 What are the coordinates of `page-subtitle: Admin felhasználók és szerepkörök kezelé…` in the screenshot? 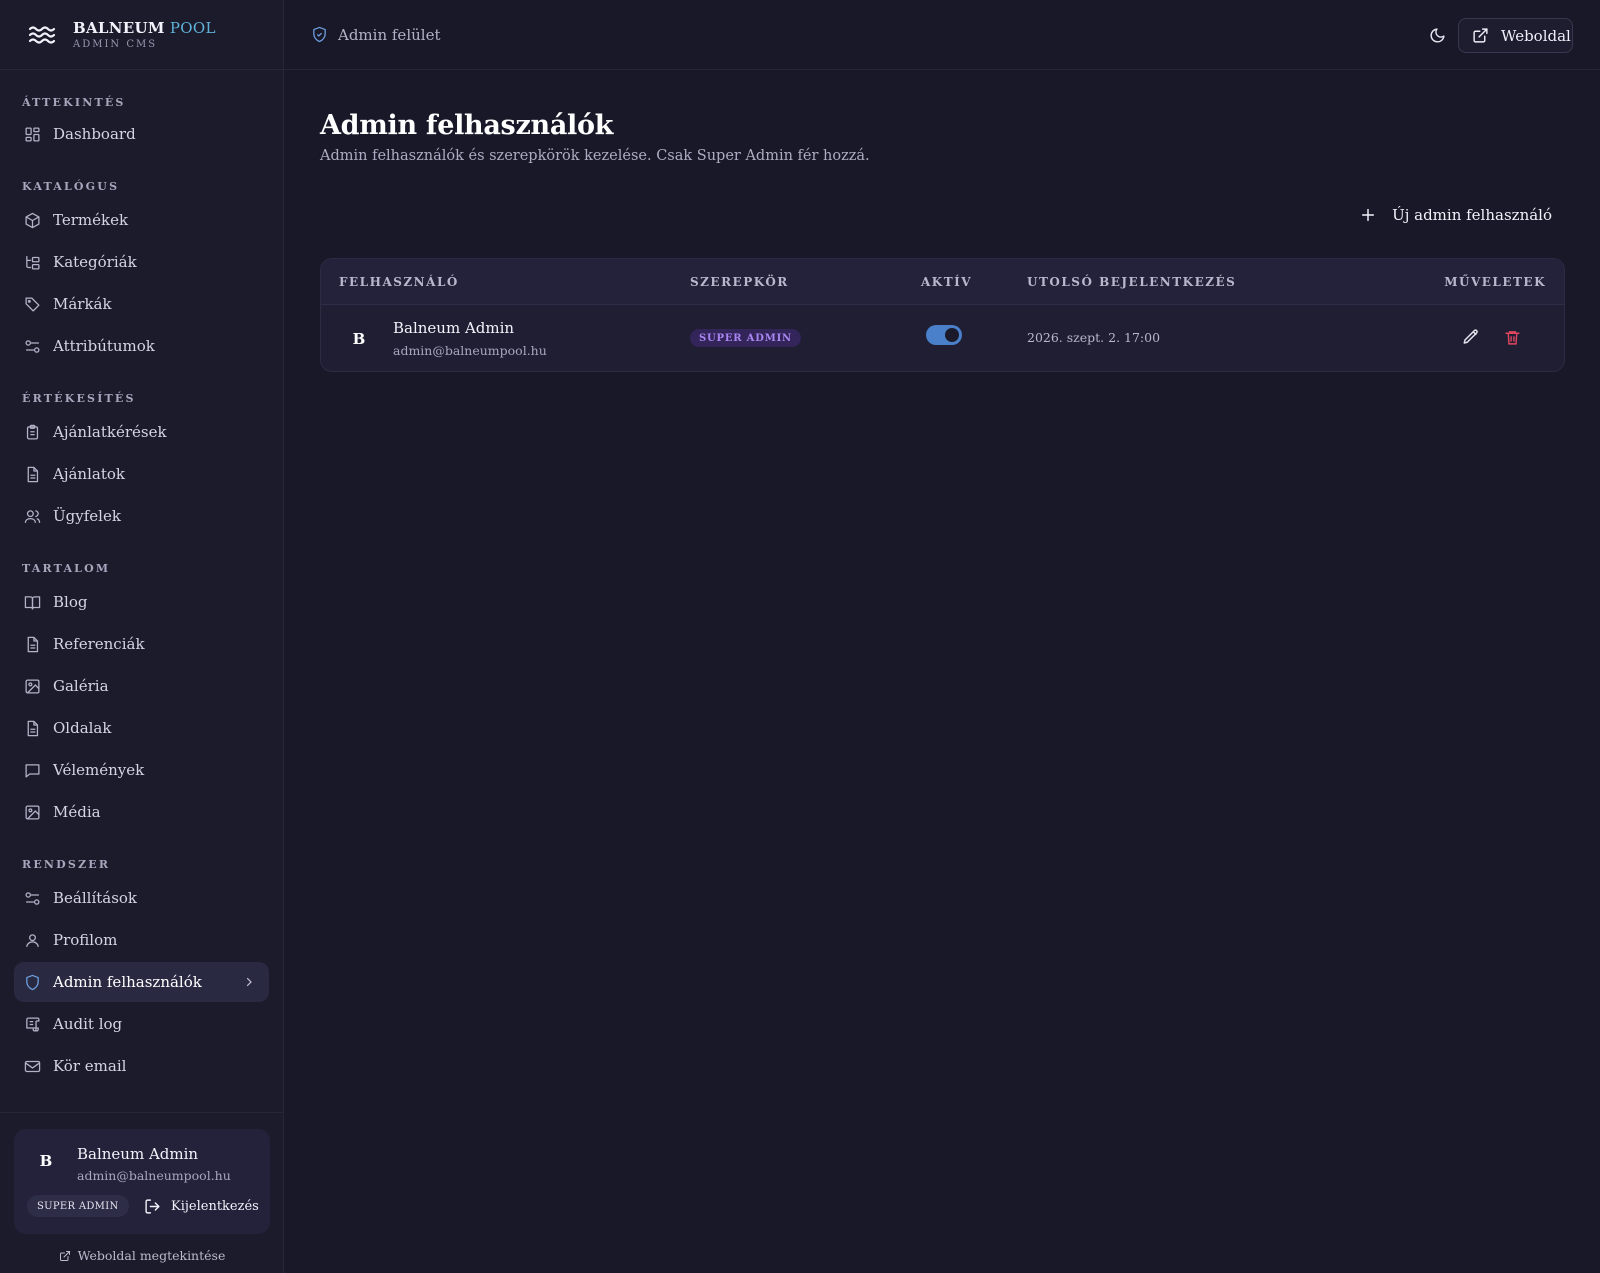 It's located at (595, 156).